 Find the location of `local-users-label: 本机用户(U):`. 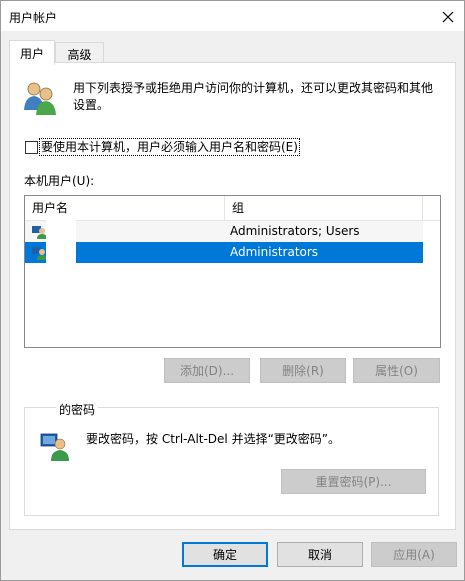

local-users-label: 本机用户(U): is located at coordinates (59, 181).